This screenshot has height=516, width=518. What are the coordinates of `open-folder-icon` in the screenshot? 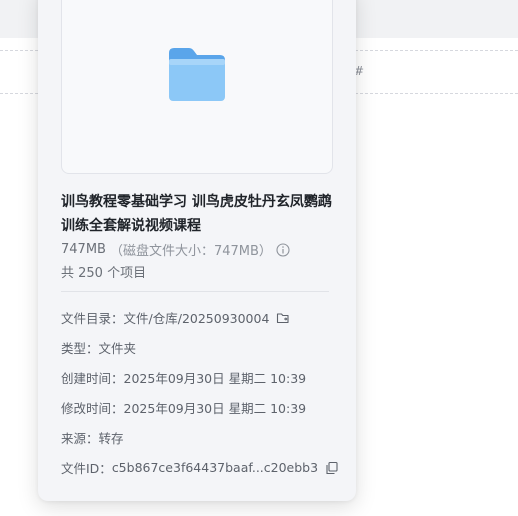 It's located at (283, 318).